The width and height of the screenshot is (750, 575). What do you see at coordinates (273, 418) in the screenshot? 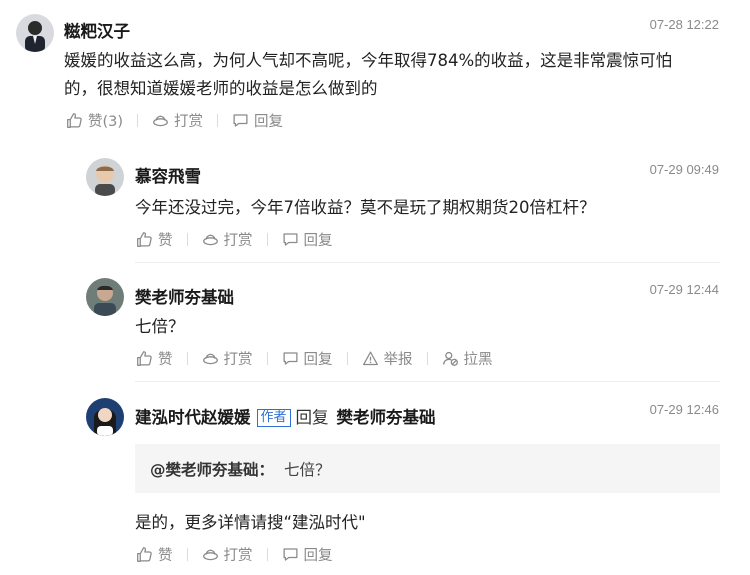
I see `author-badge: 作者` at bounding box center [273, 418].